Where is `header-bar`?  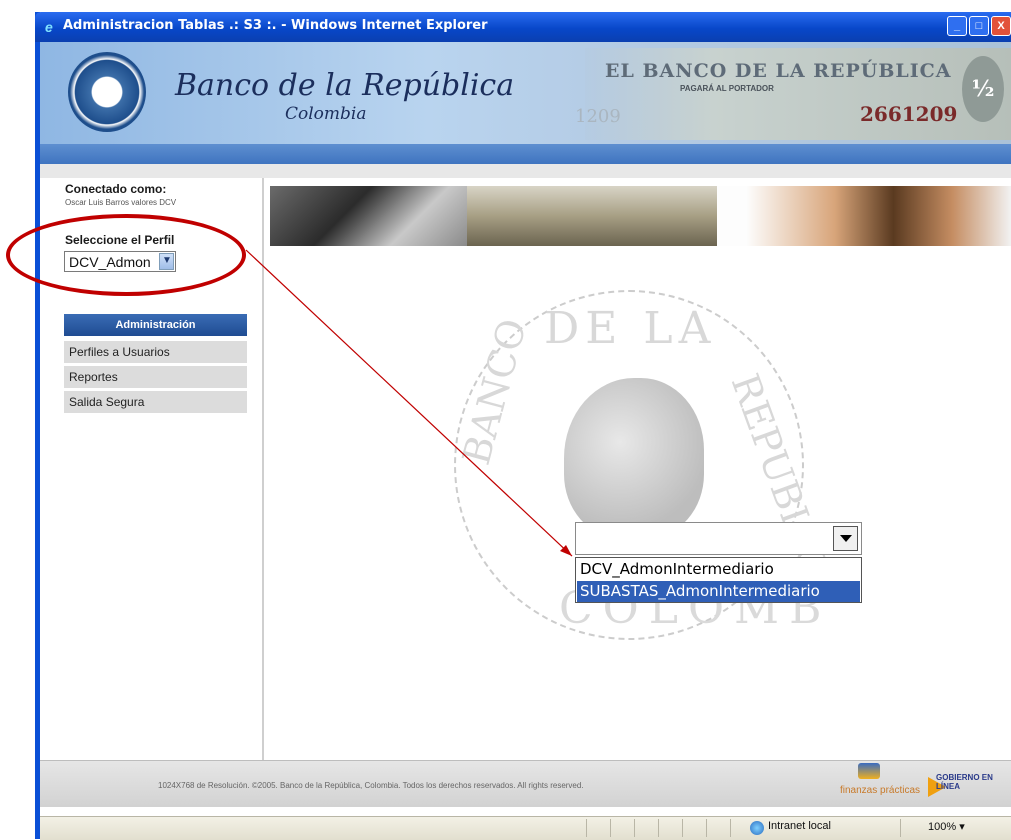
header-bar is located at coordinates (525, 154).